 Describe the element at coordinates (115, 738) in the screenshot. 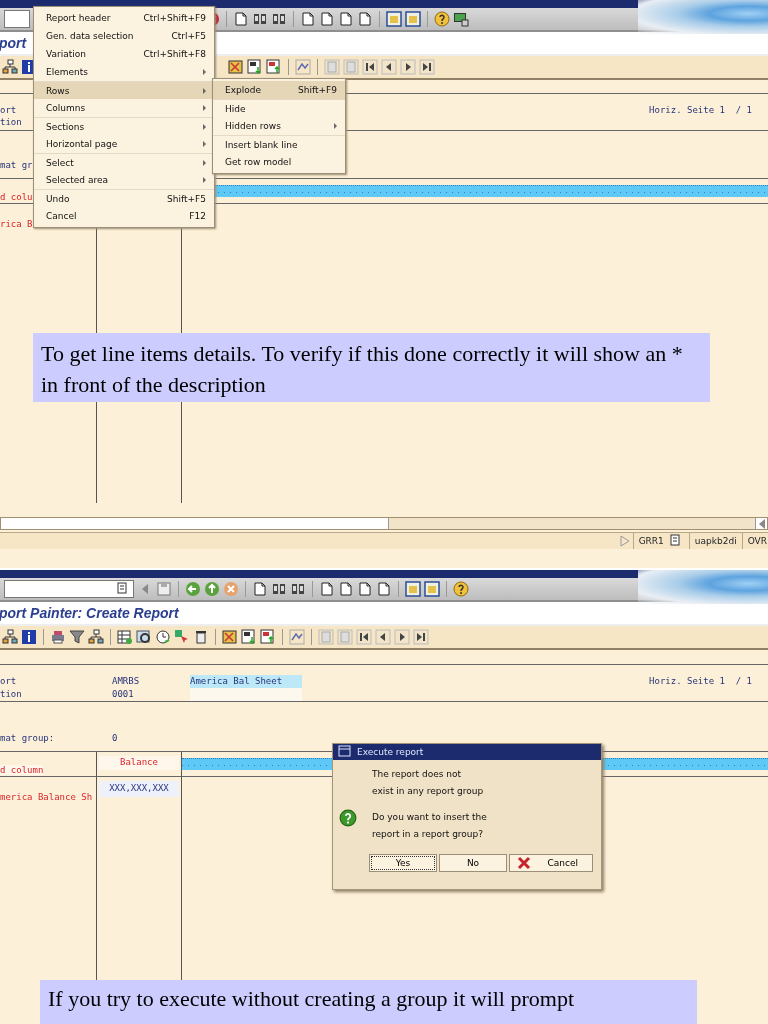

I see `format-value: 0` at that location.